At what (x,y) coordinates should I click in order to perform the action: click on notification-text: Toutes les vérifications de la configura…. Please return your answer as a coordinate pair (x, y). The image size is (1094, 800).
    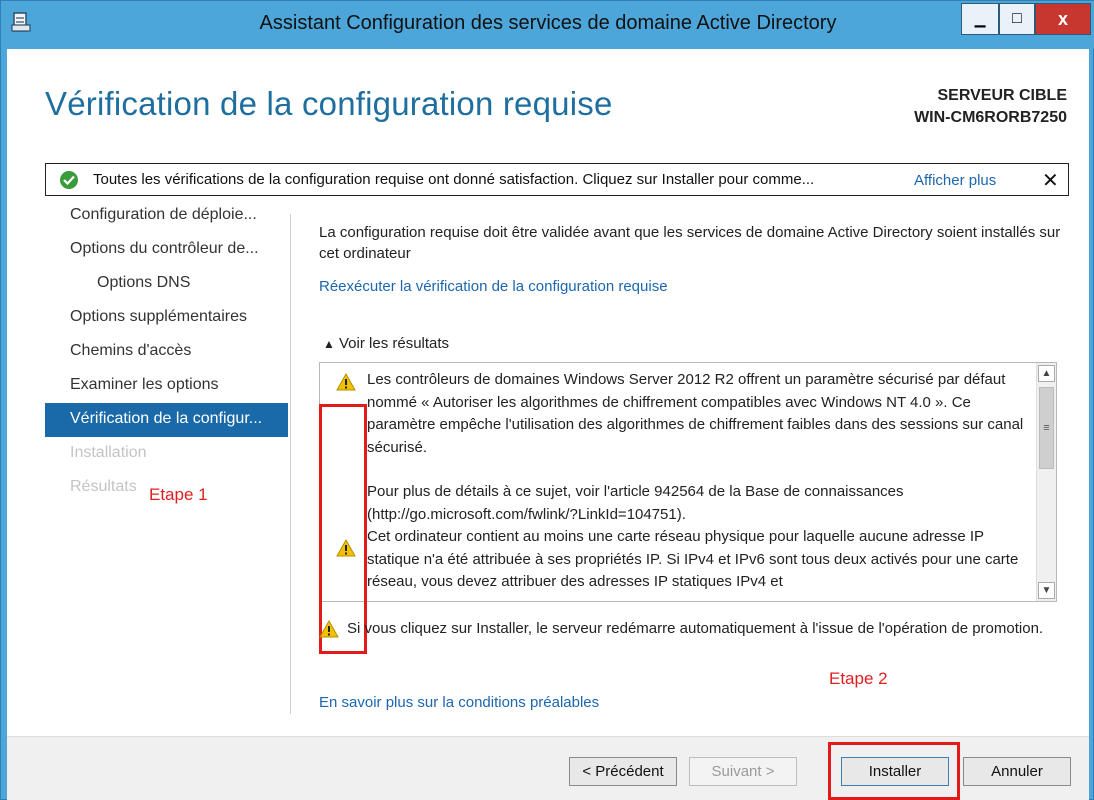
    Looking at the image, I should click on (454, 179).